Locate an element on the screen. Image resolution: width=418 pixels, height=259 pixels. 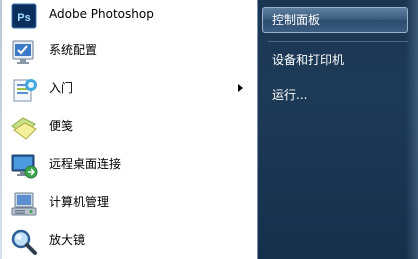
program-item-sticky-notes: 便笺 is located at coordinates (128, 128).